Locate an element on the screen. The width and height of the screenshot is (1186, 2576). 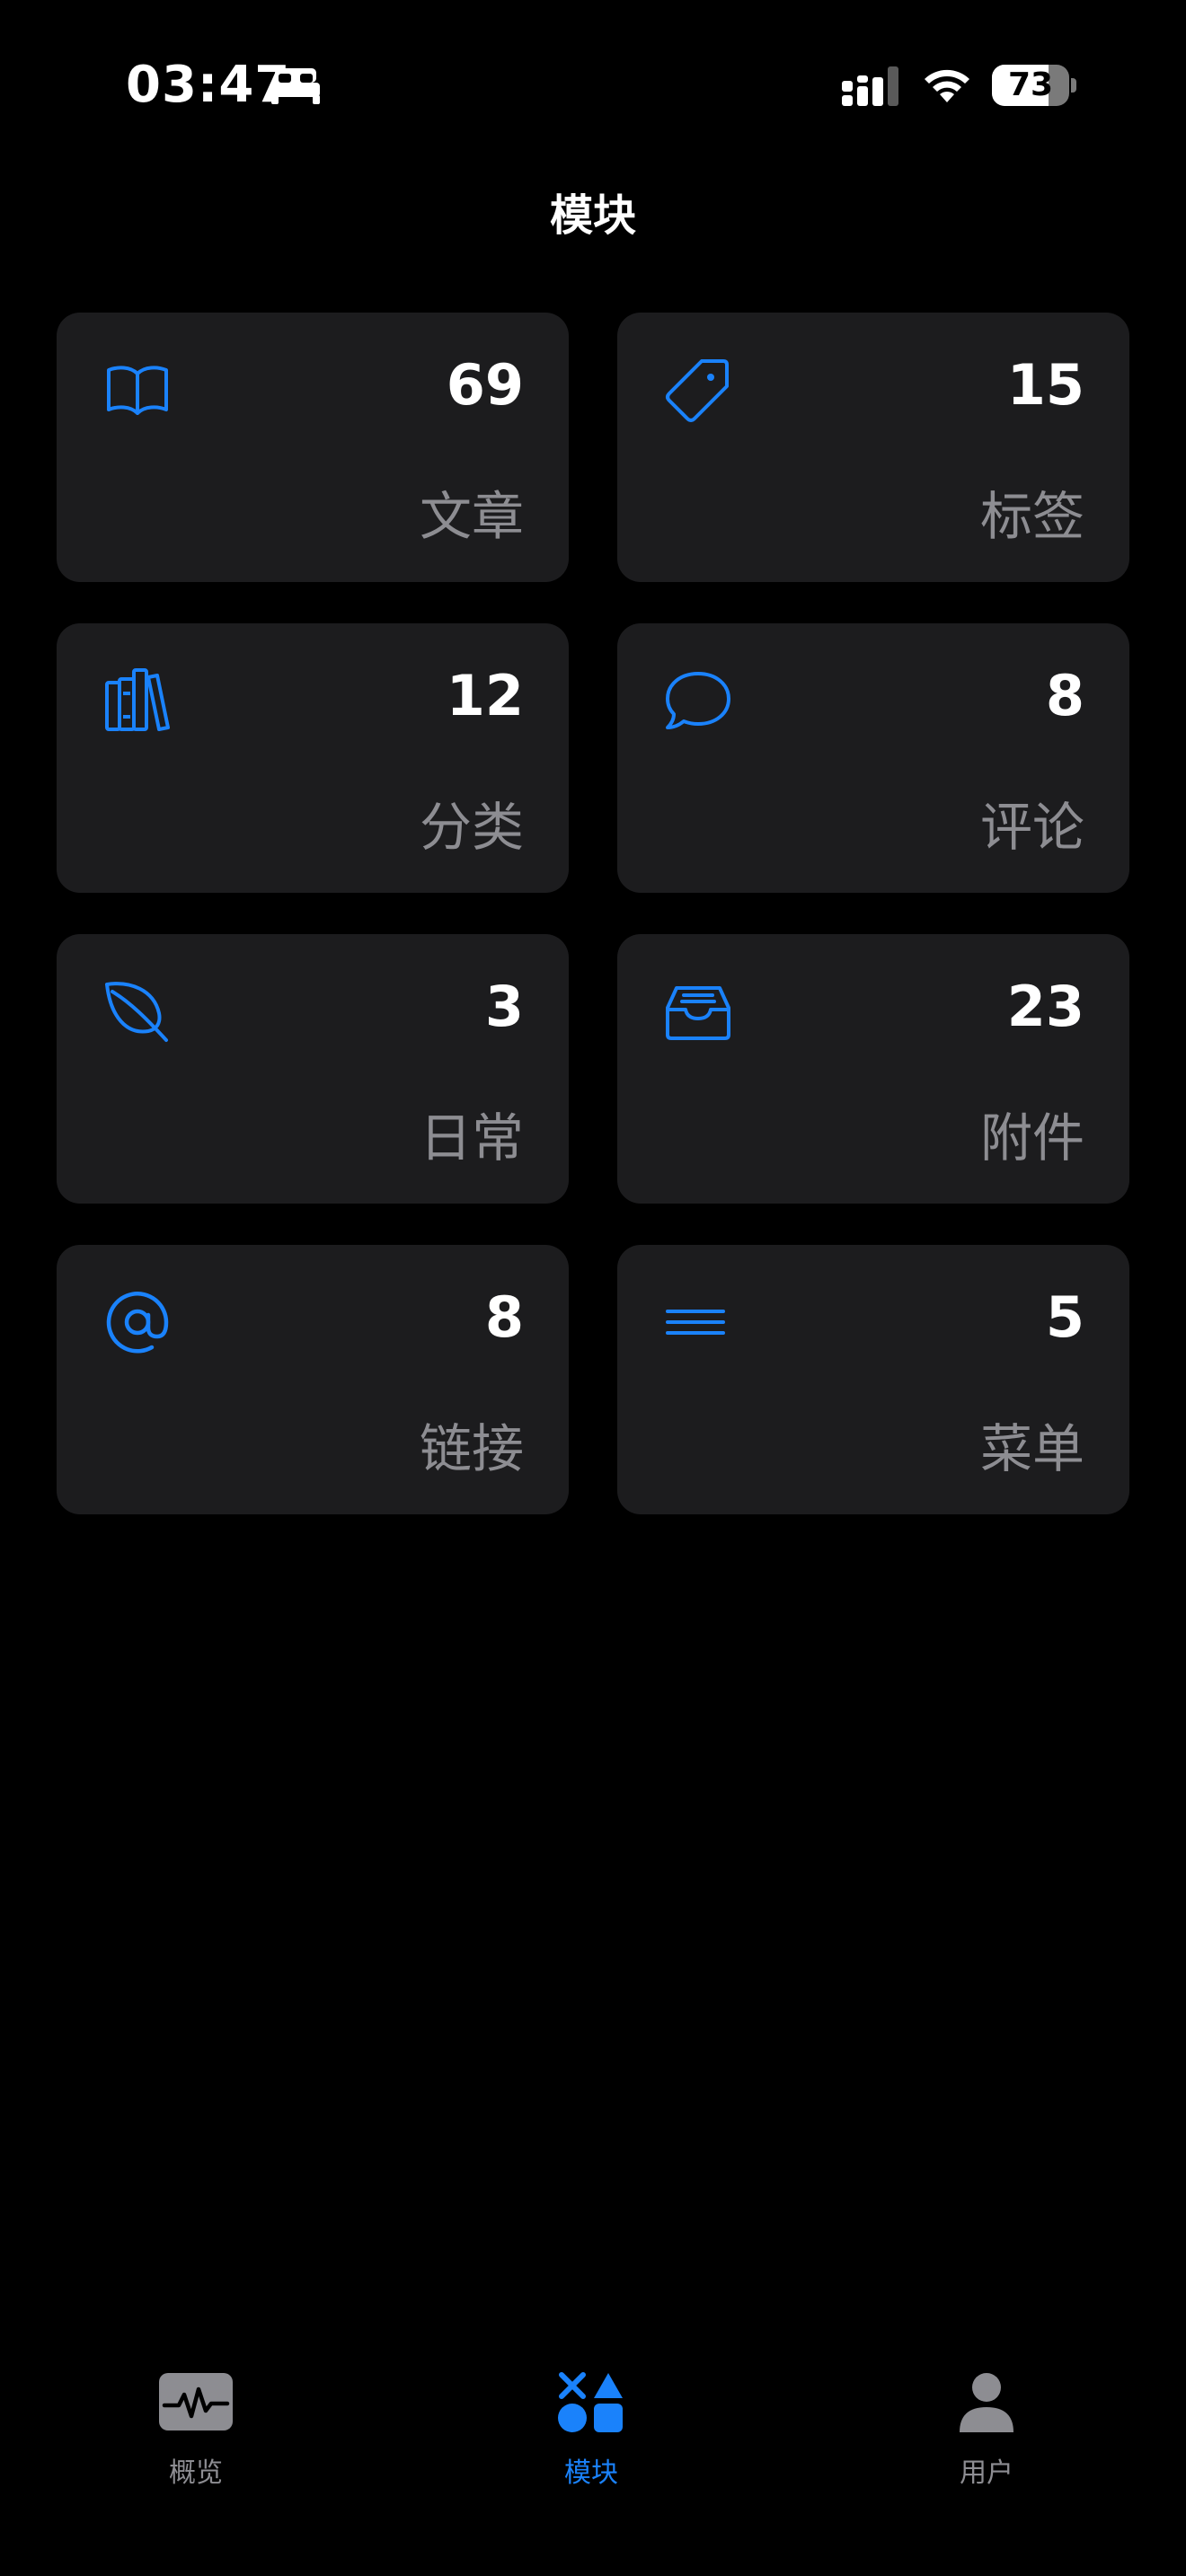
waveform-icon is located at coordinates (196, 2401).